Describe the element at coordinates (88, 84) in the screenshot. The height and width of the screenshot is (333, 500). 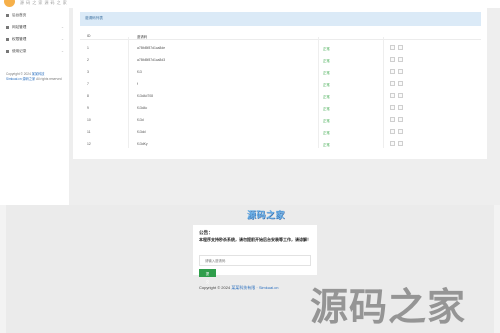
I see `row-id: 7` at that location.